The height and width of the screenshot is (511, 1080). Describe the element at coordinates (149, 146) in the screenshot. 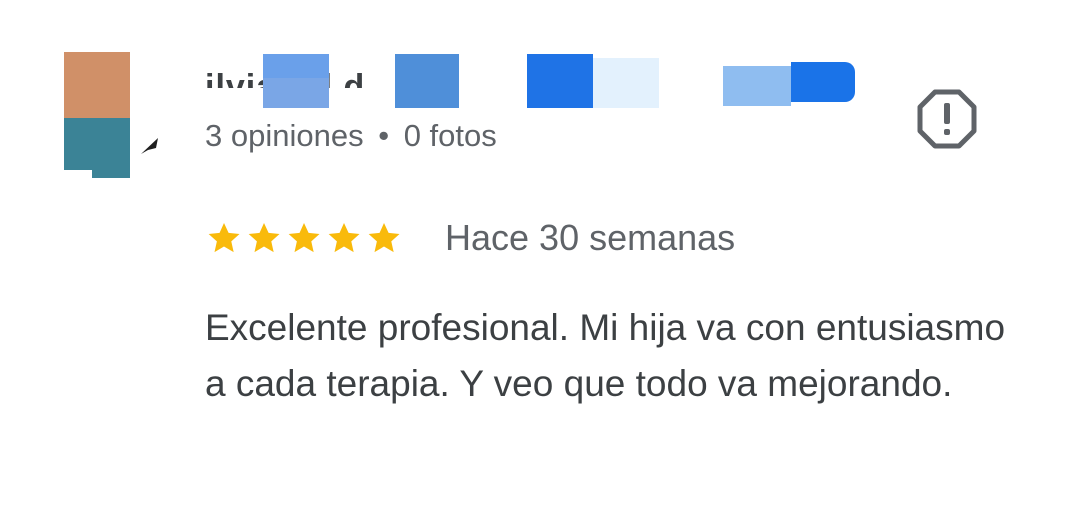

I see `local-guide-check-icon` at that location.